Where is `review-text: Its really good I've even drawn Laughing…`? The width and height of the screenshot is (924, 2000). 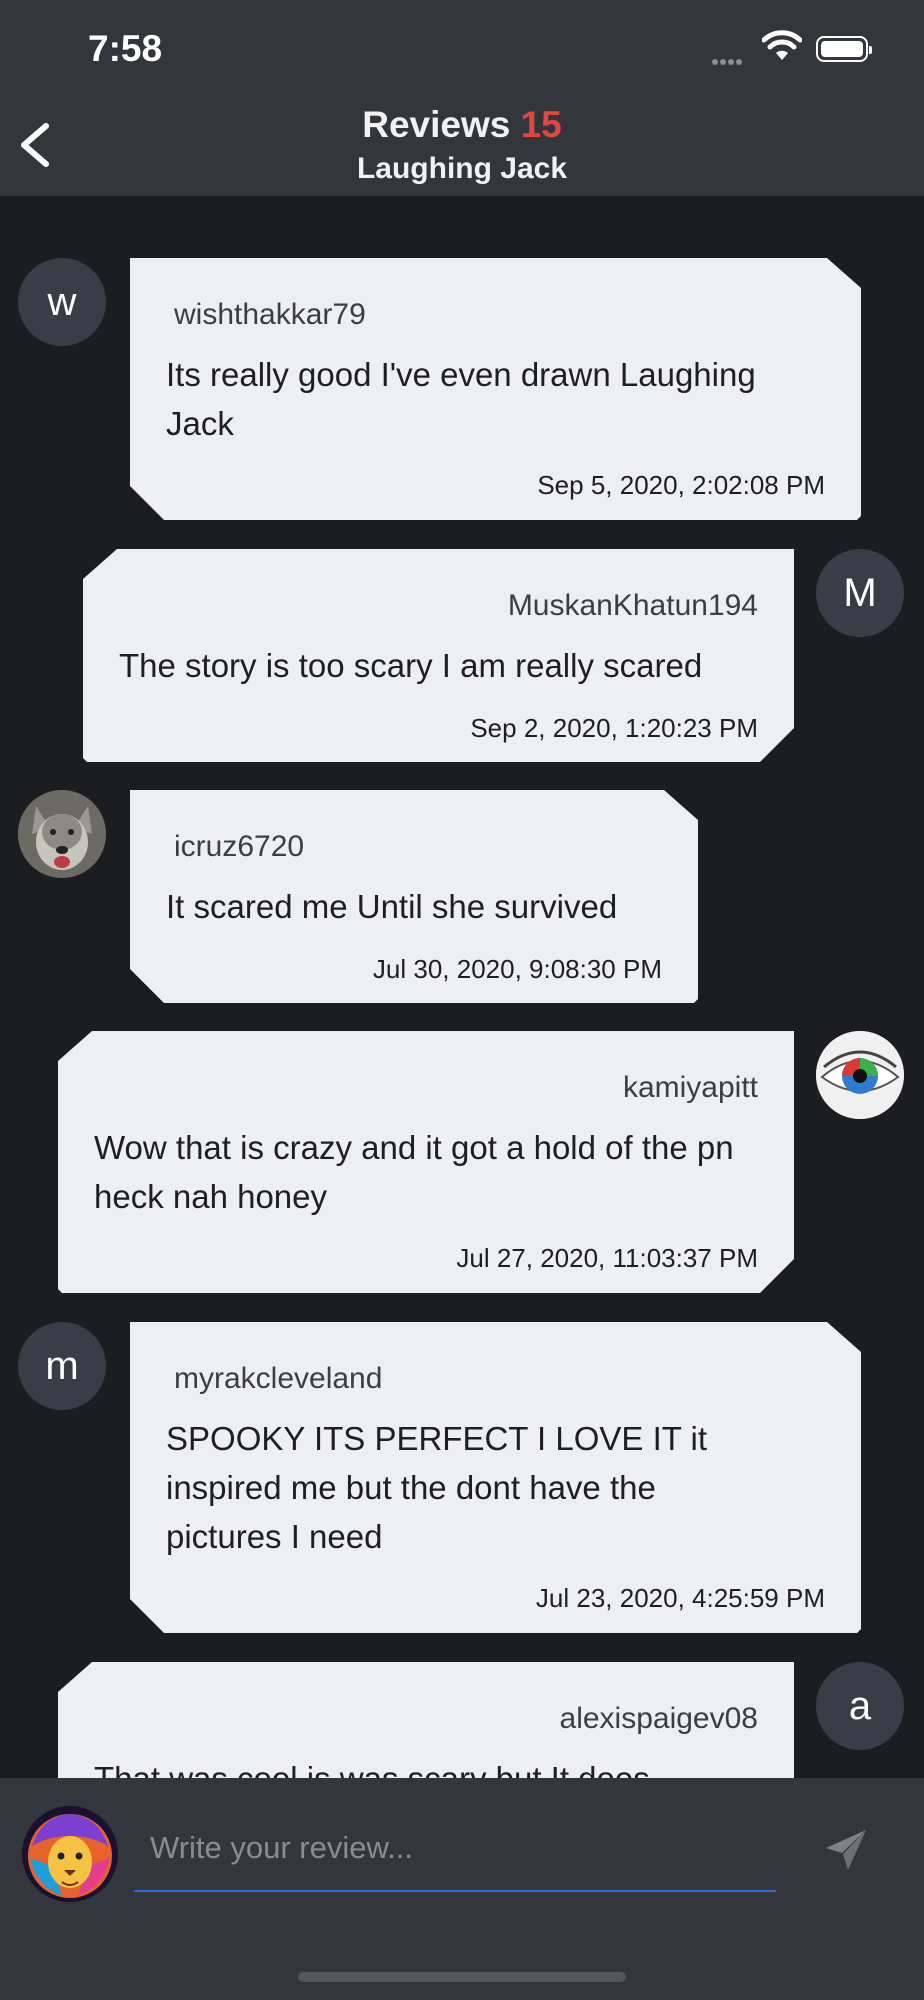 review-text: Its really good I've even drawn Laughing… is located at coordinates (461, 399).